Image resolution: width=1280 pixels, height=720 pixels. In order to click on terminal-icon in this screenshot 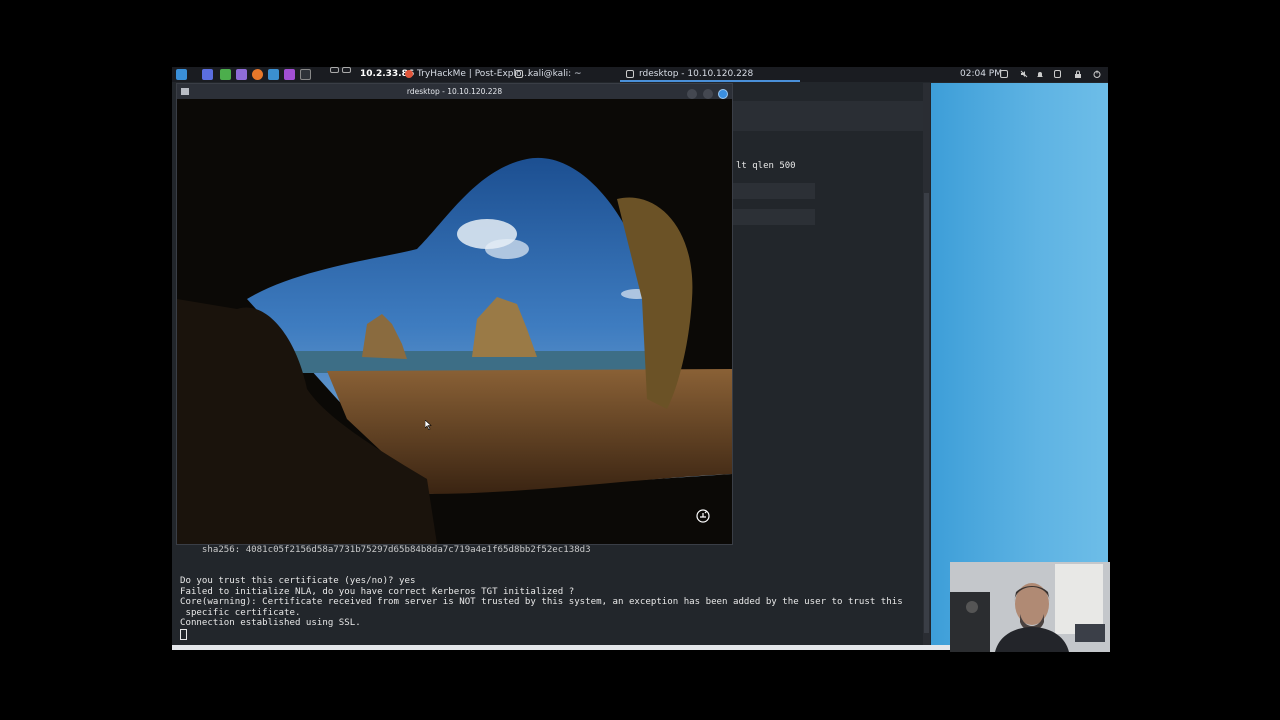, I will do `click(305, 74)`.